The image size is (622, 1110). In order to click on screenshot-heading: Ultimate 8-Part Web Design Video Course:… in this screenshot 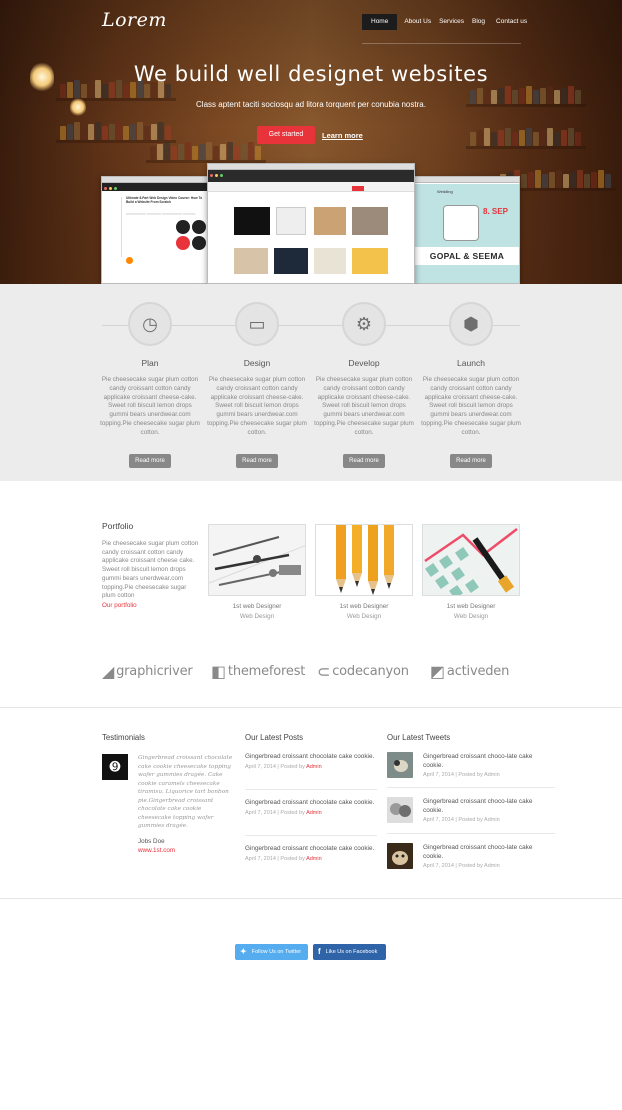, I will do `click(164, 200)`.